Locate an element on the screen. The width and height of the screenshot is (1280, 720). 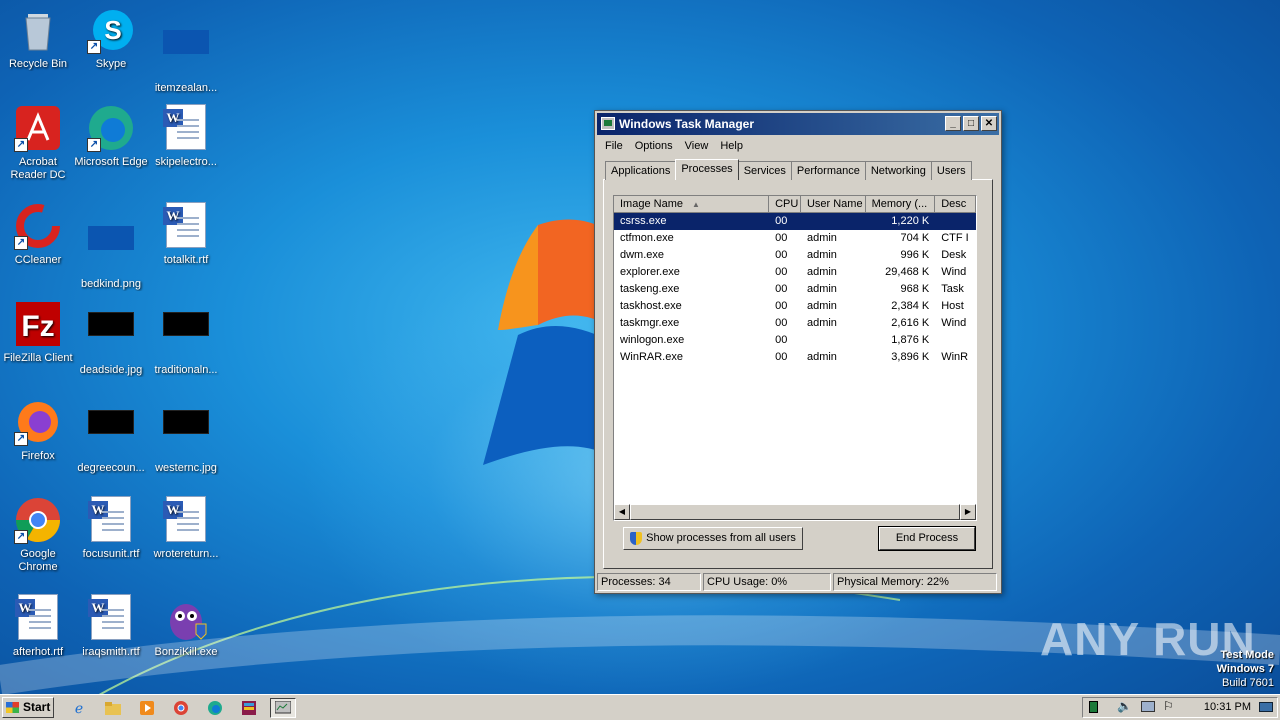
tab-performance: Performance is located at coordinates (828, 170).